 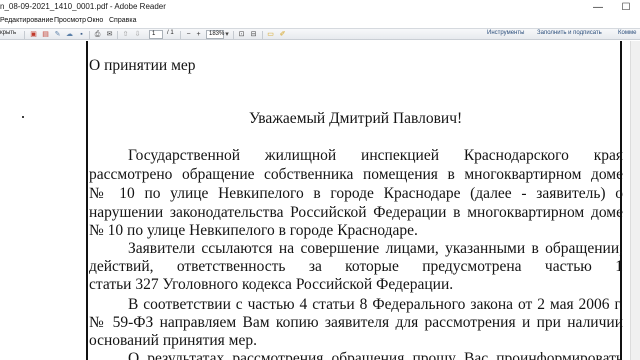 I want to click on prev-page-icon: ⇧, so click(x=125, y=34).